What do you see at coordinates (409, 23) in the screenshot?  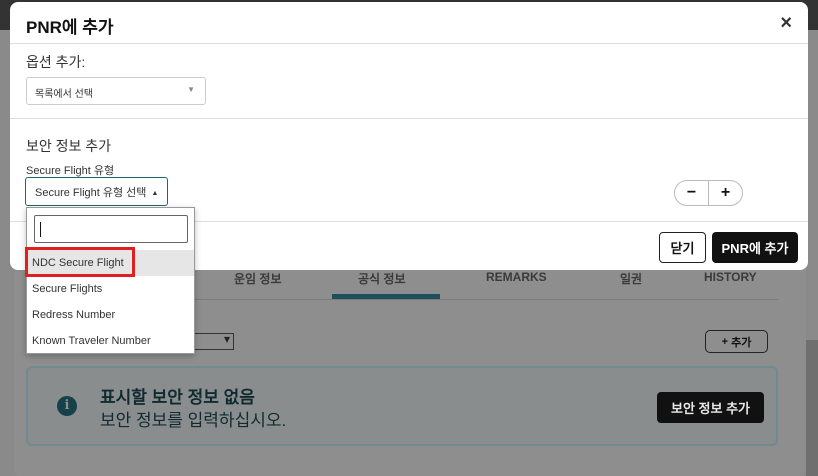 I see `modal-header: PNR에 추가 ×` at bounding box center [409, 23].